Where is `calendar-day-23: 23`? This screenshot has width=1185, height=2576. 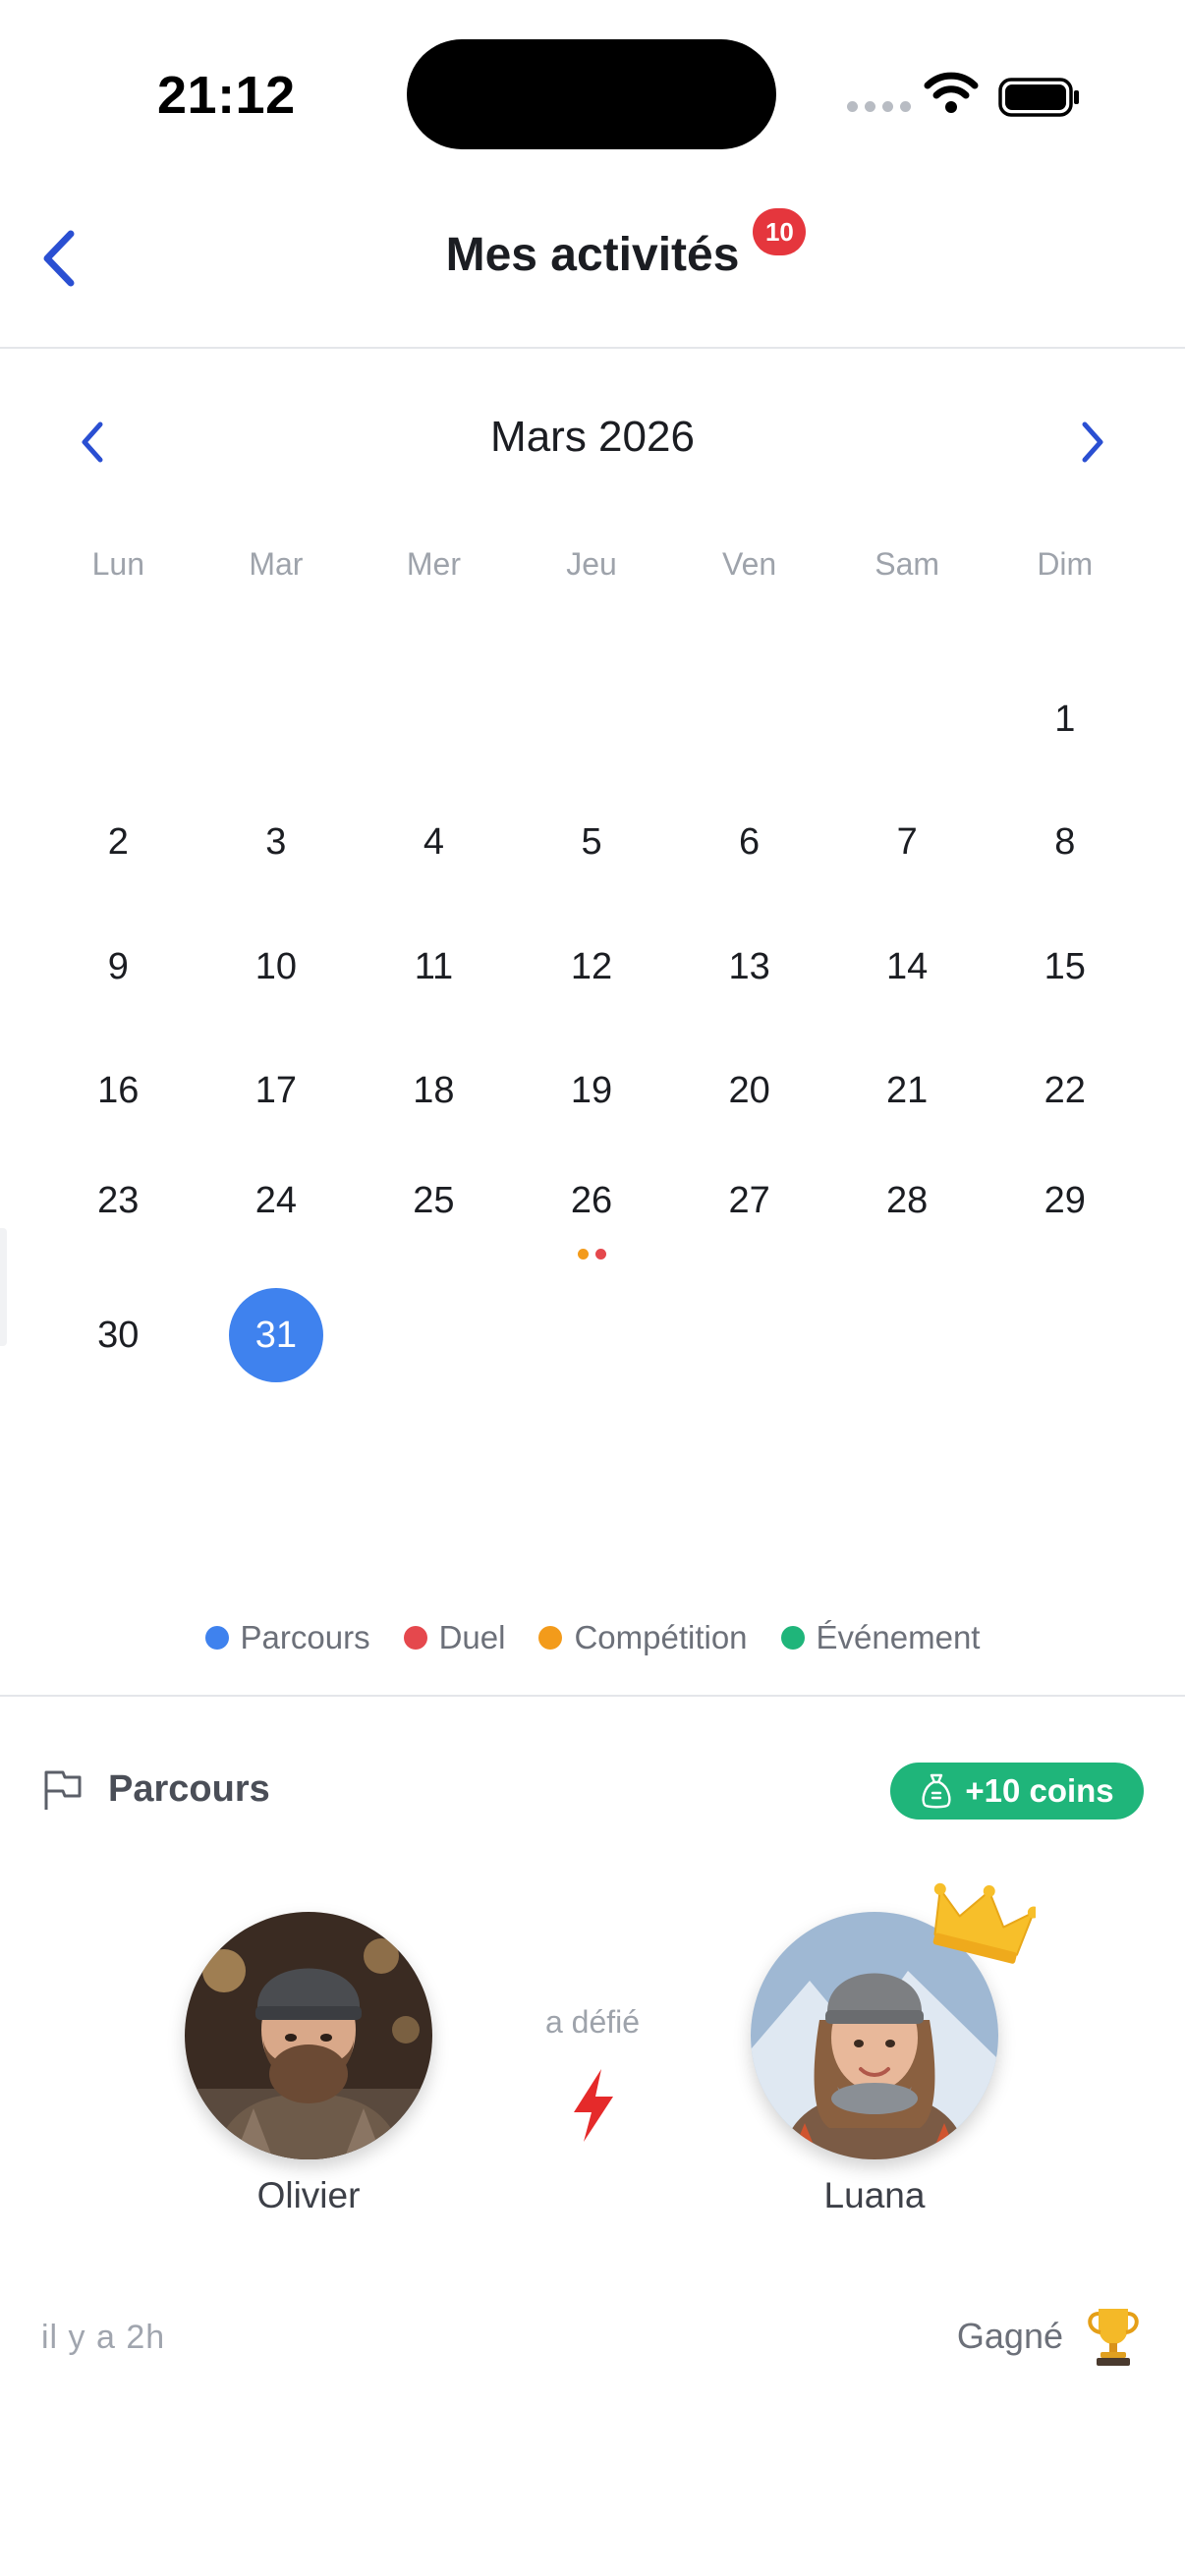
calendar-day-23: 23 is located at coordinates (119, 1200).